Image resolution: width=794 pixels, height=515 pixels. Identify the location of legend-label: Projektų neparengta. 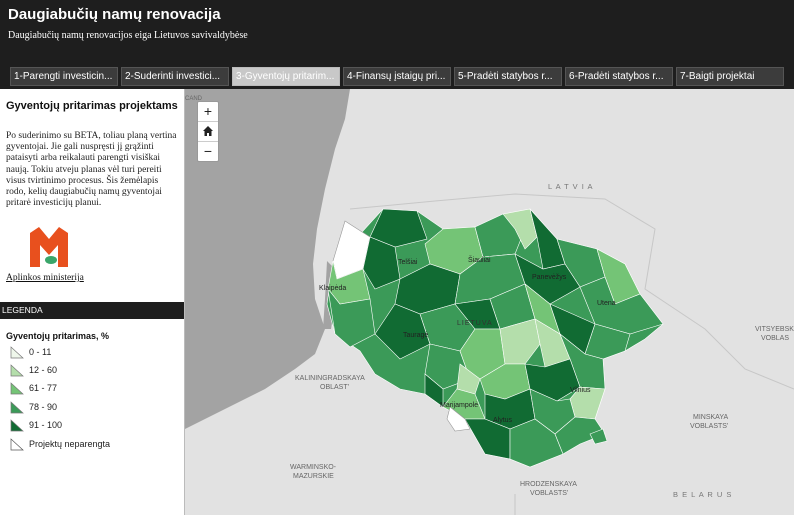
(70, 444).